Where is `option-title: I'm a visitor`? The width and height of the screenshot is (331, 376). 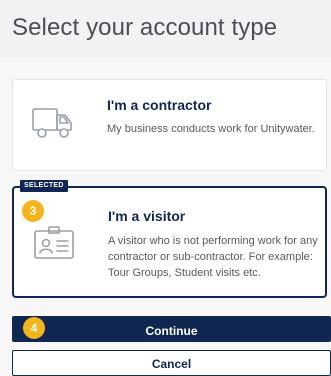
option-title: I'm a visitor is located at coordinates (147, 216).